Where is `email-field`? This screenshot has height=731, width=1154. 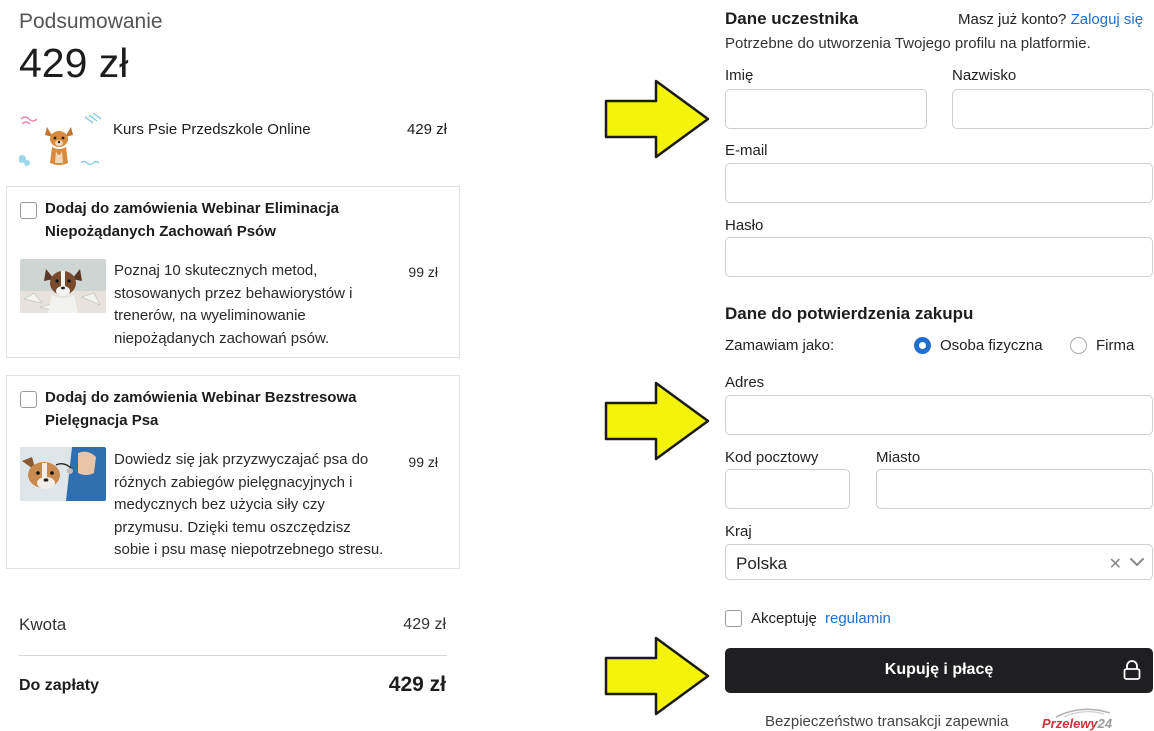 email-field is located at coordinates (939, 183).